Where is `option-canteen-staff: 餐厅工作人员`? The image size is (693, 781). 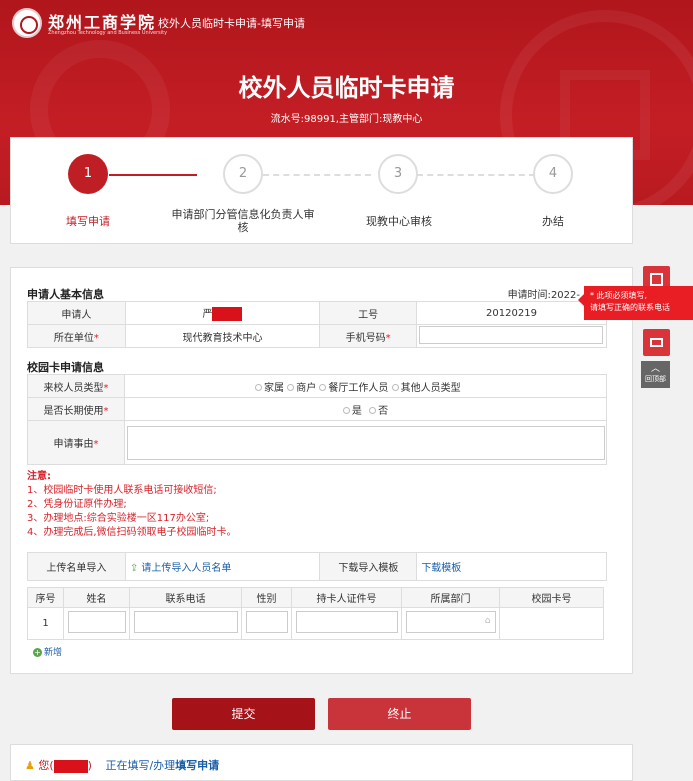 option-canteen-staff: 餐厅工作人员 is located at coordinates (358, 388).